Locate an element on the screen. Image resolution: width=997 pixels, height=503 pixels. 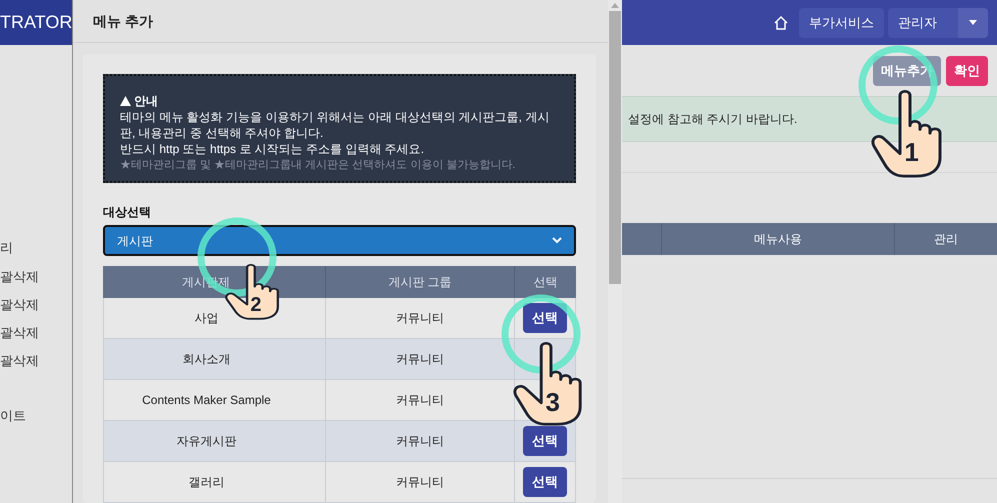
sidebar-item: 이트 is located at coordinates (13, 416).